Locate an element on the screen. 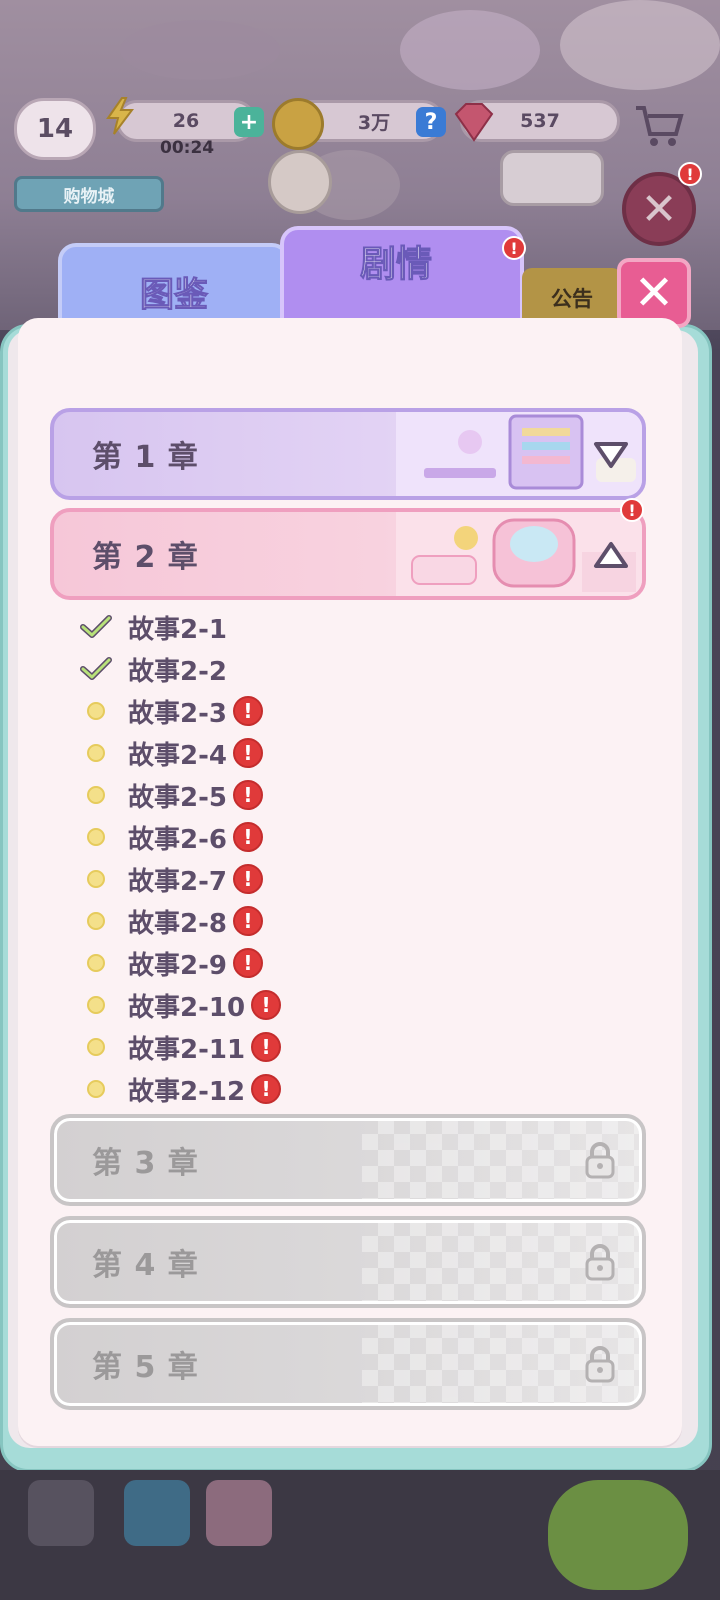  chapter-5: 第 5 章 is located at coordinates (348, 1364).